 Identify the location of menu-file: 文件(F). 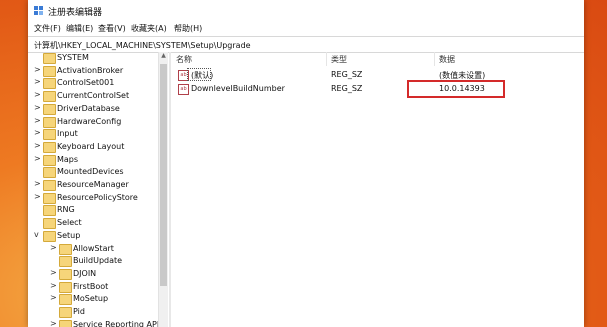
(47, 28).